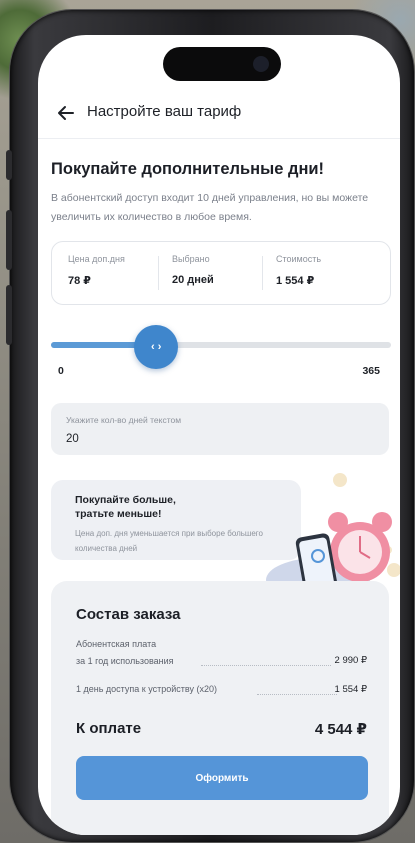 The width and height of the screenshot is (415, 843). I want to click on page-title: Настройте ваш тариф, so click(164, 111).